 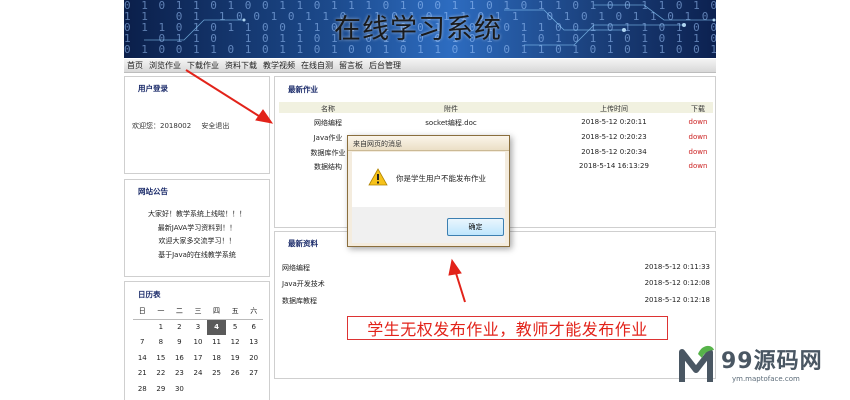 What do you see at coordinates (496, 107) in the screenshot?
I see `homework-table-header: 名称 附件 上传时间 下载` at bounding box center [496, 107].